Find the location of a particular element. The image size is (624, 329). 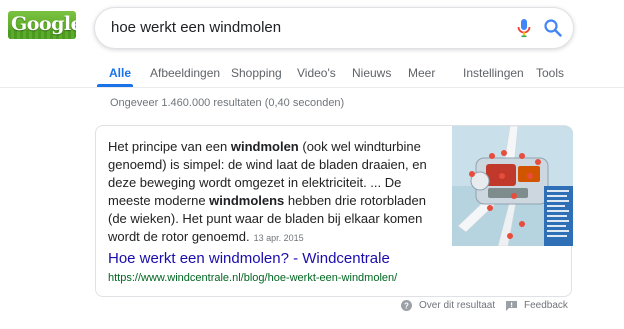

snippet-part: Het principe van een is located at coordinates (169, 146).